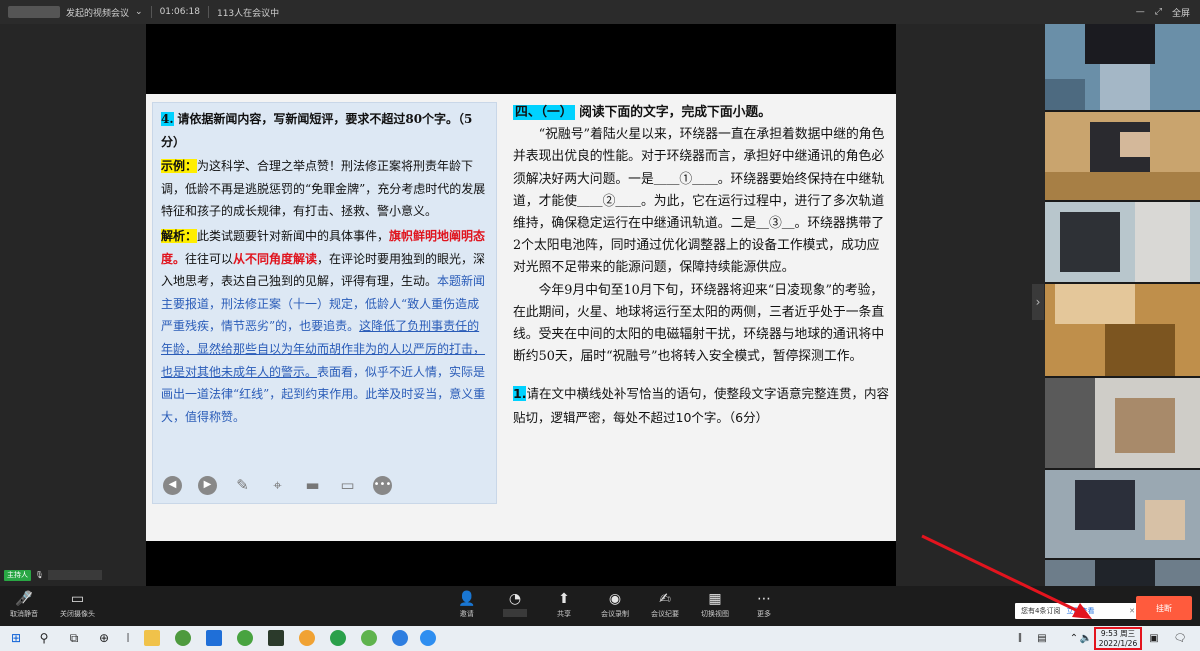  Describe the element at coordinates (1086, 638) in the screenshot. I see `volume-icon: 🔈` at that location.